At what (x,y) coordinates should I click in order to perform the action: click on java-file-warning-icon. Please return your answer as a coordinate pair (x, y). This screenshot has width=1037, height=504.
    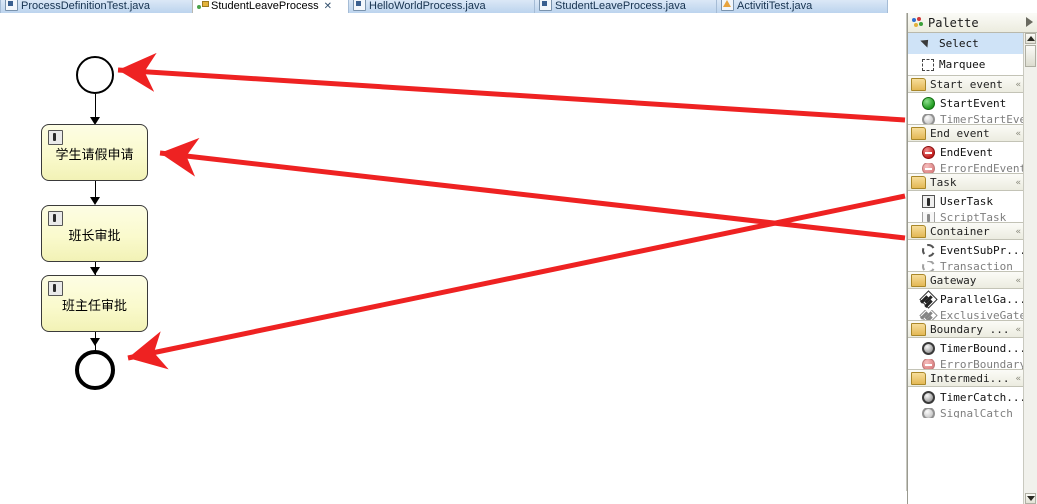
    Looking at the image, I should click on (727, 5).